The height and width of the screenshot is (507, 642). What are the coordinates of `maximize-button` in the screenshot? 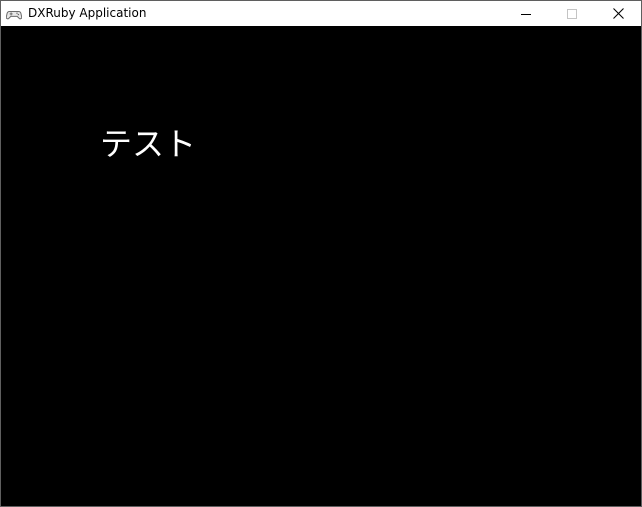 It's located at (572, 13).